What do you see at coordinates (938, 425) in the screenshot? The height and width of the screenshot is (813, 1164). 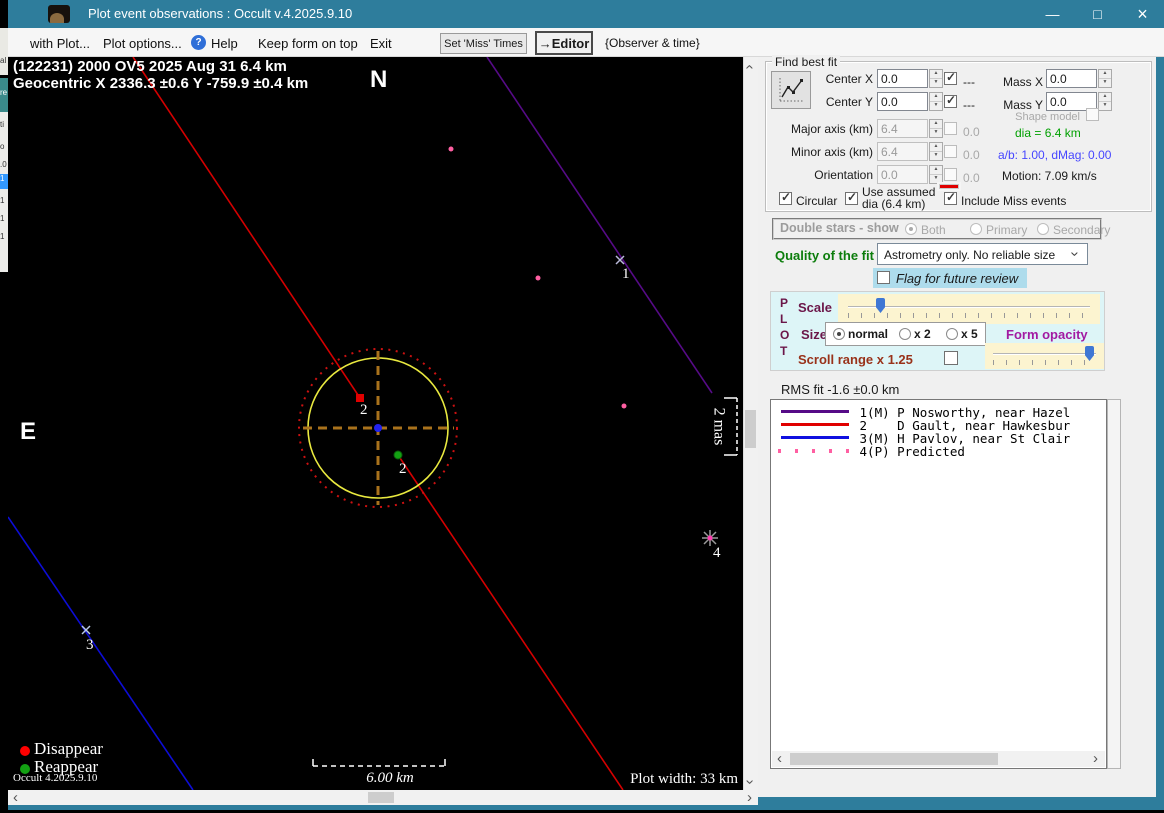 I see `observer-row: 2 D Gault, near Hawkesbur` at bounding box center [938, 425].